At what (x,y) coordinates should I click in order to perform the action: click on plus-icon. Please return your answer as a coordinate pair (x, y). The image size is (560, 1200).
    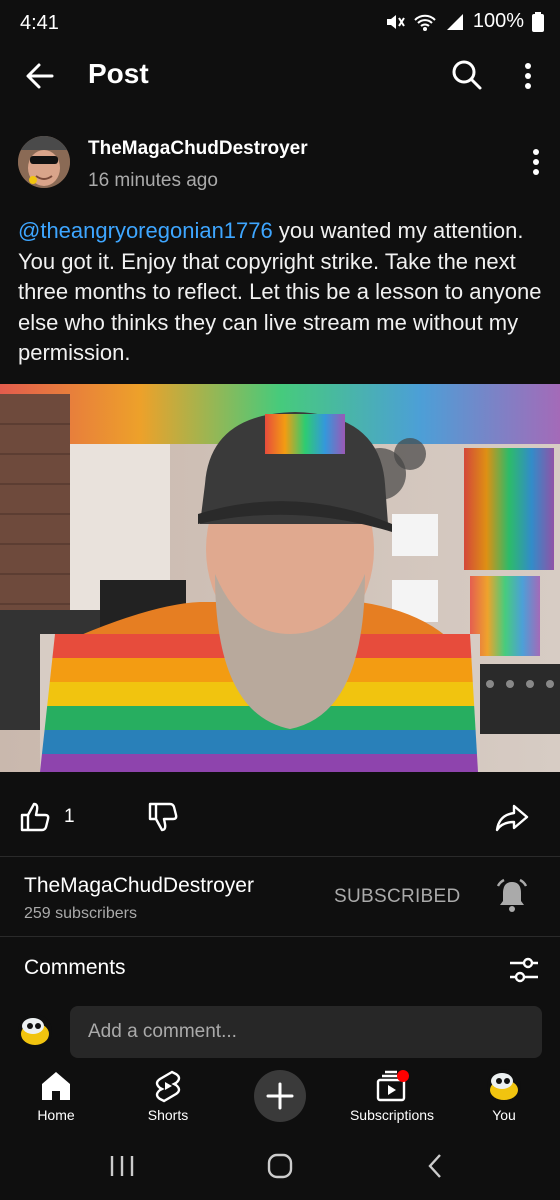
    Looking at the image, I should click on (280, 1096).